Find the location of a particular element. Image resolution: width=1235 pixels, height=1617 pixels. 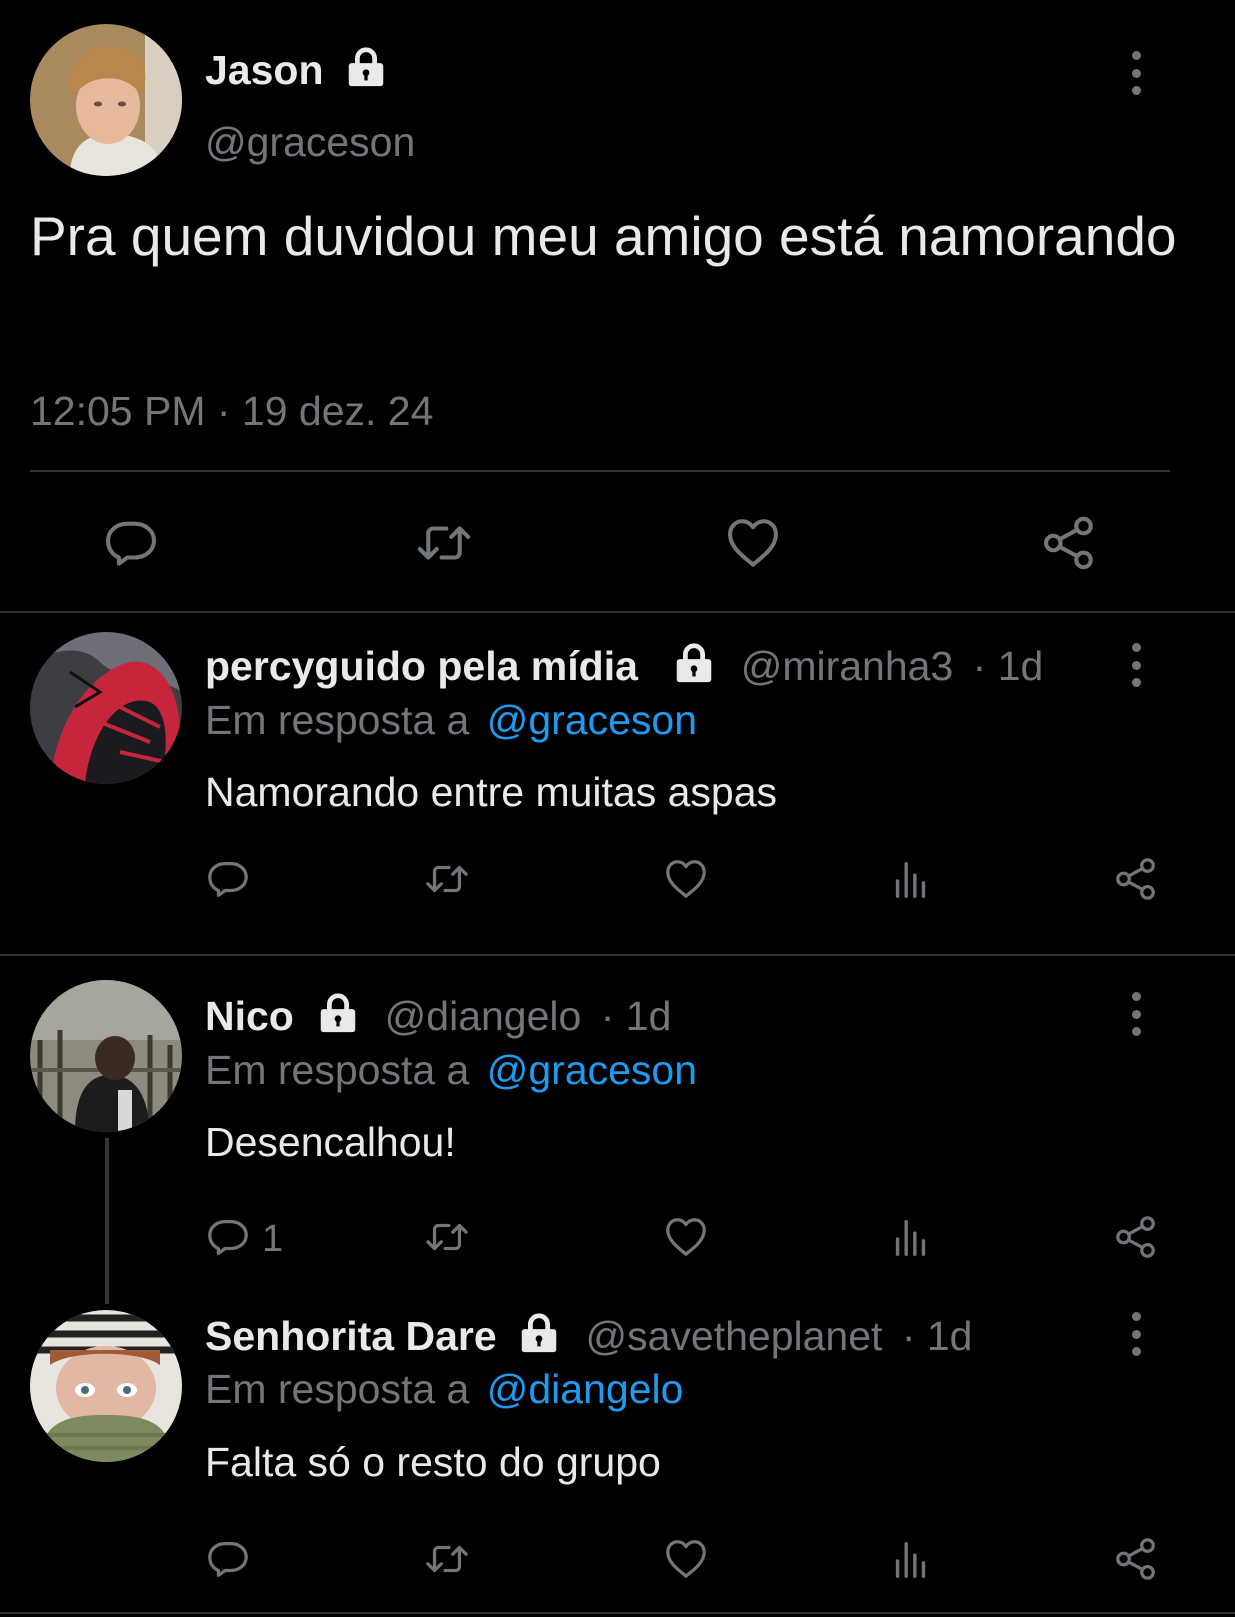

author-name: percyguido pela mídia is located at coordinates (421, 666).